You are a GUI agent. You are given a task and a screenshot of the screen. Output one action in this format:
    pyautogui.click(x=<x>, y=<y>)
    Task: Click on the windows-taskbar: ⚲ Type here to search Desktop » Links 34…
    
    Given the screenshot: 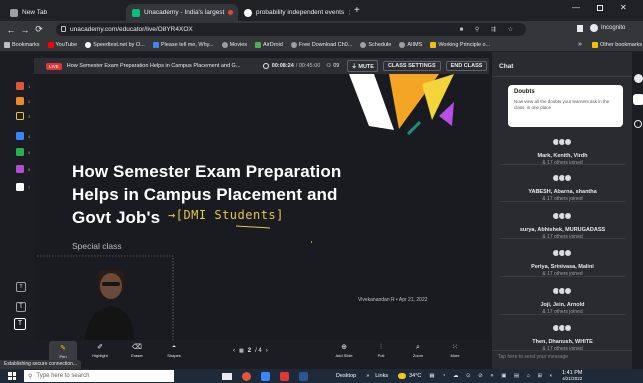 What is the action you would take?
    pyautogui.click(x=321, y=376)
    